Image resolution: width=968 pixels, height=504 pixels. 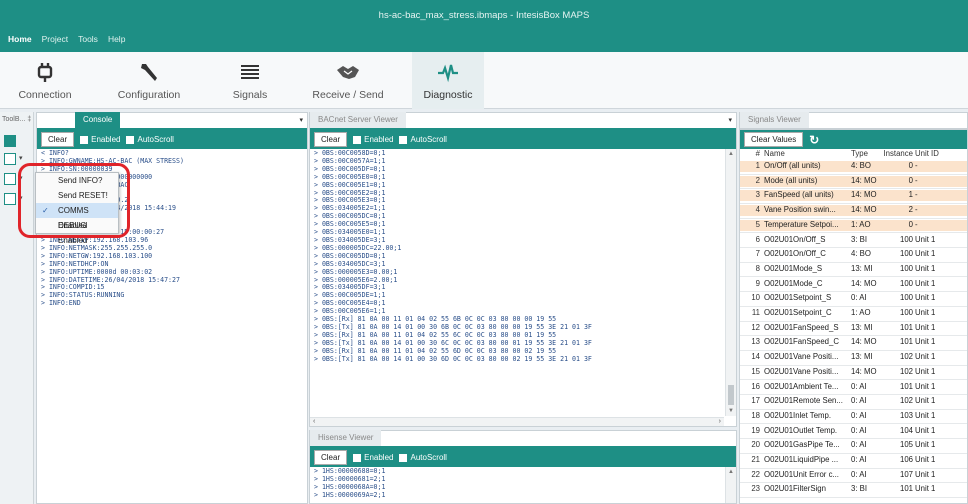 What do you see at coordinates (853, 342) in the screenshot?
I see `table-row: 13 O02U01FanSpeed_C 14: MO 101 Unit 1` at bounding box center [853, 342].